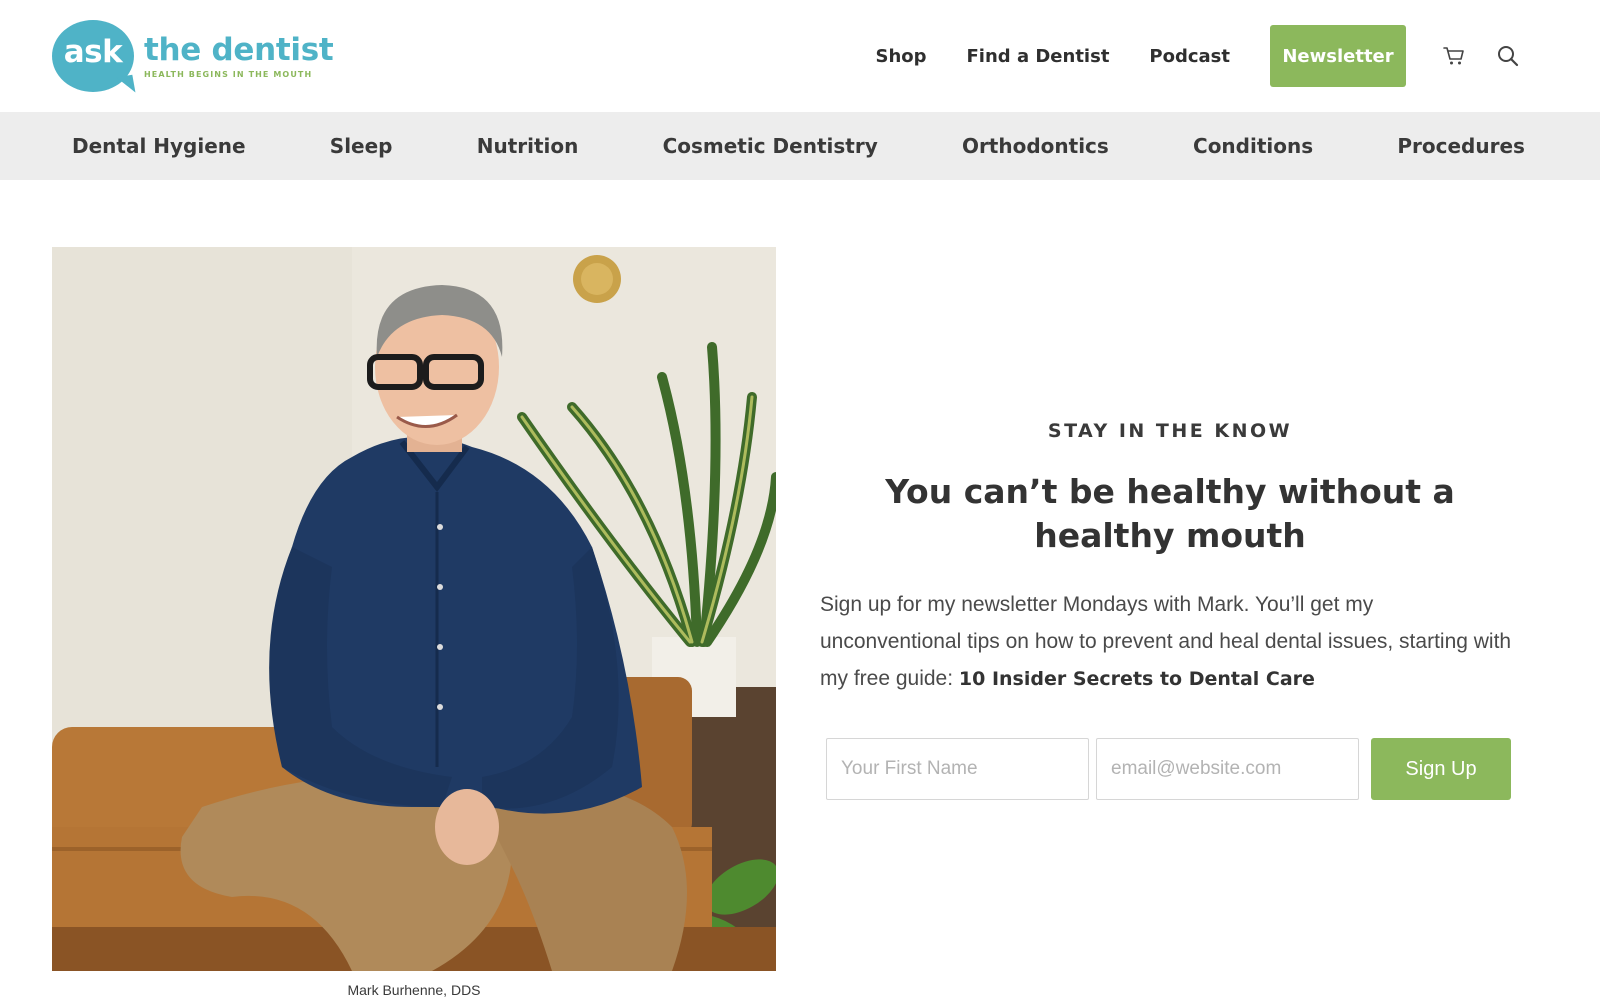 Image resolution: width=1600 pixels, height=1000 pixels. What do you see at coordinates (528, 146) in the screenshot?
I see `category-nutrition: Nutrition` at bounding box center [528, 146].